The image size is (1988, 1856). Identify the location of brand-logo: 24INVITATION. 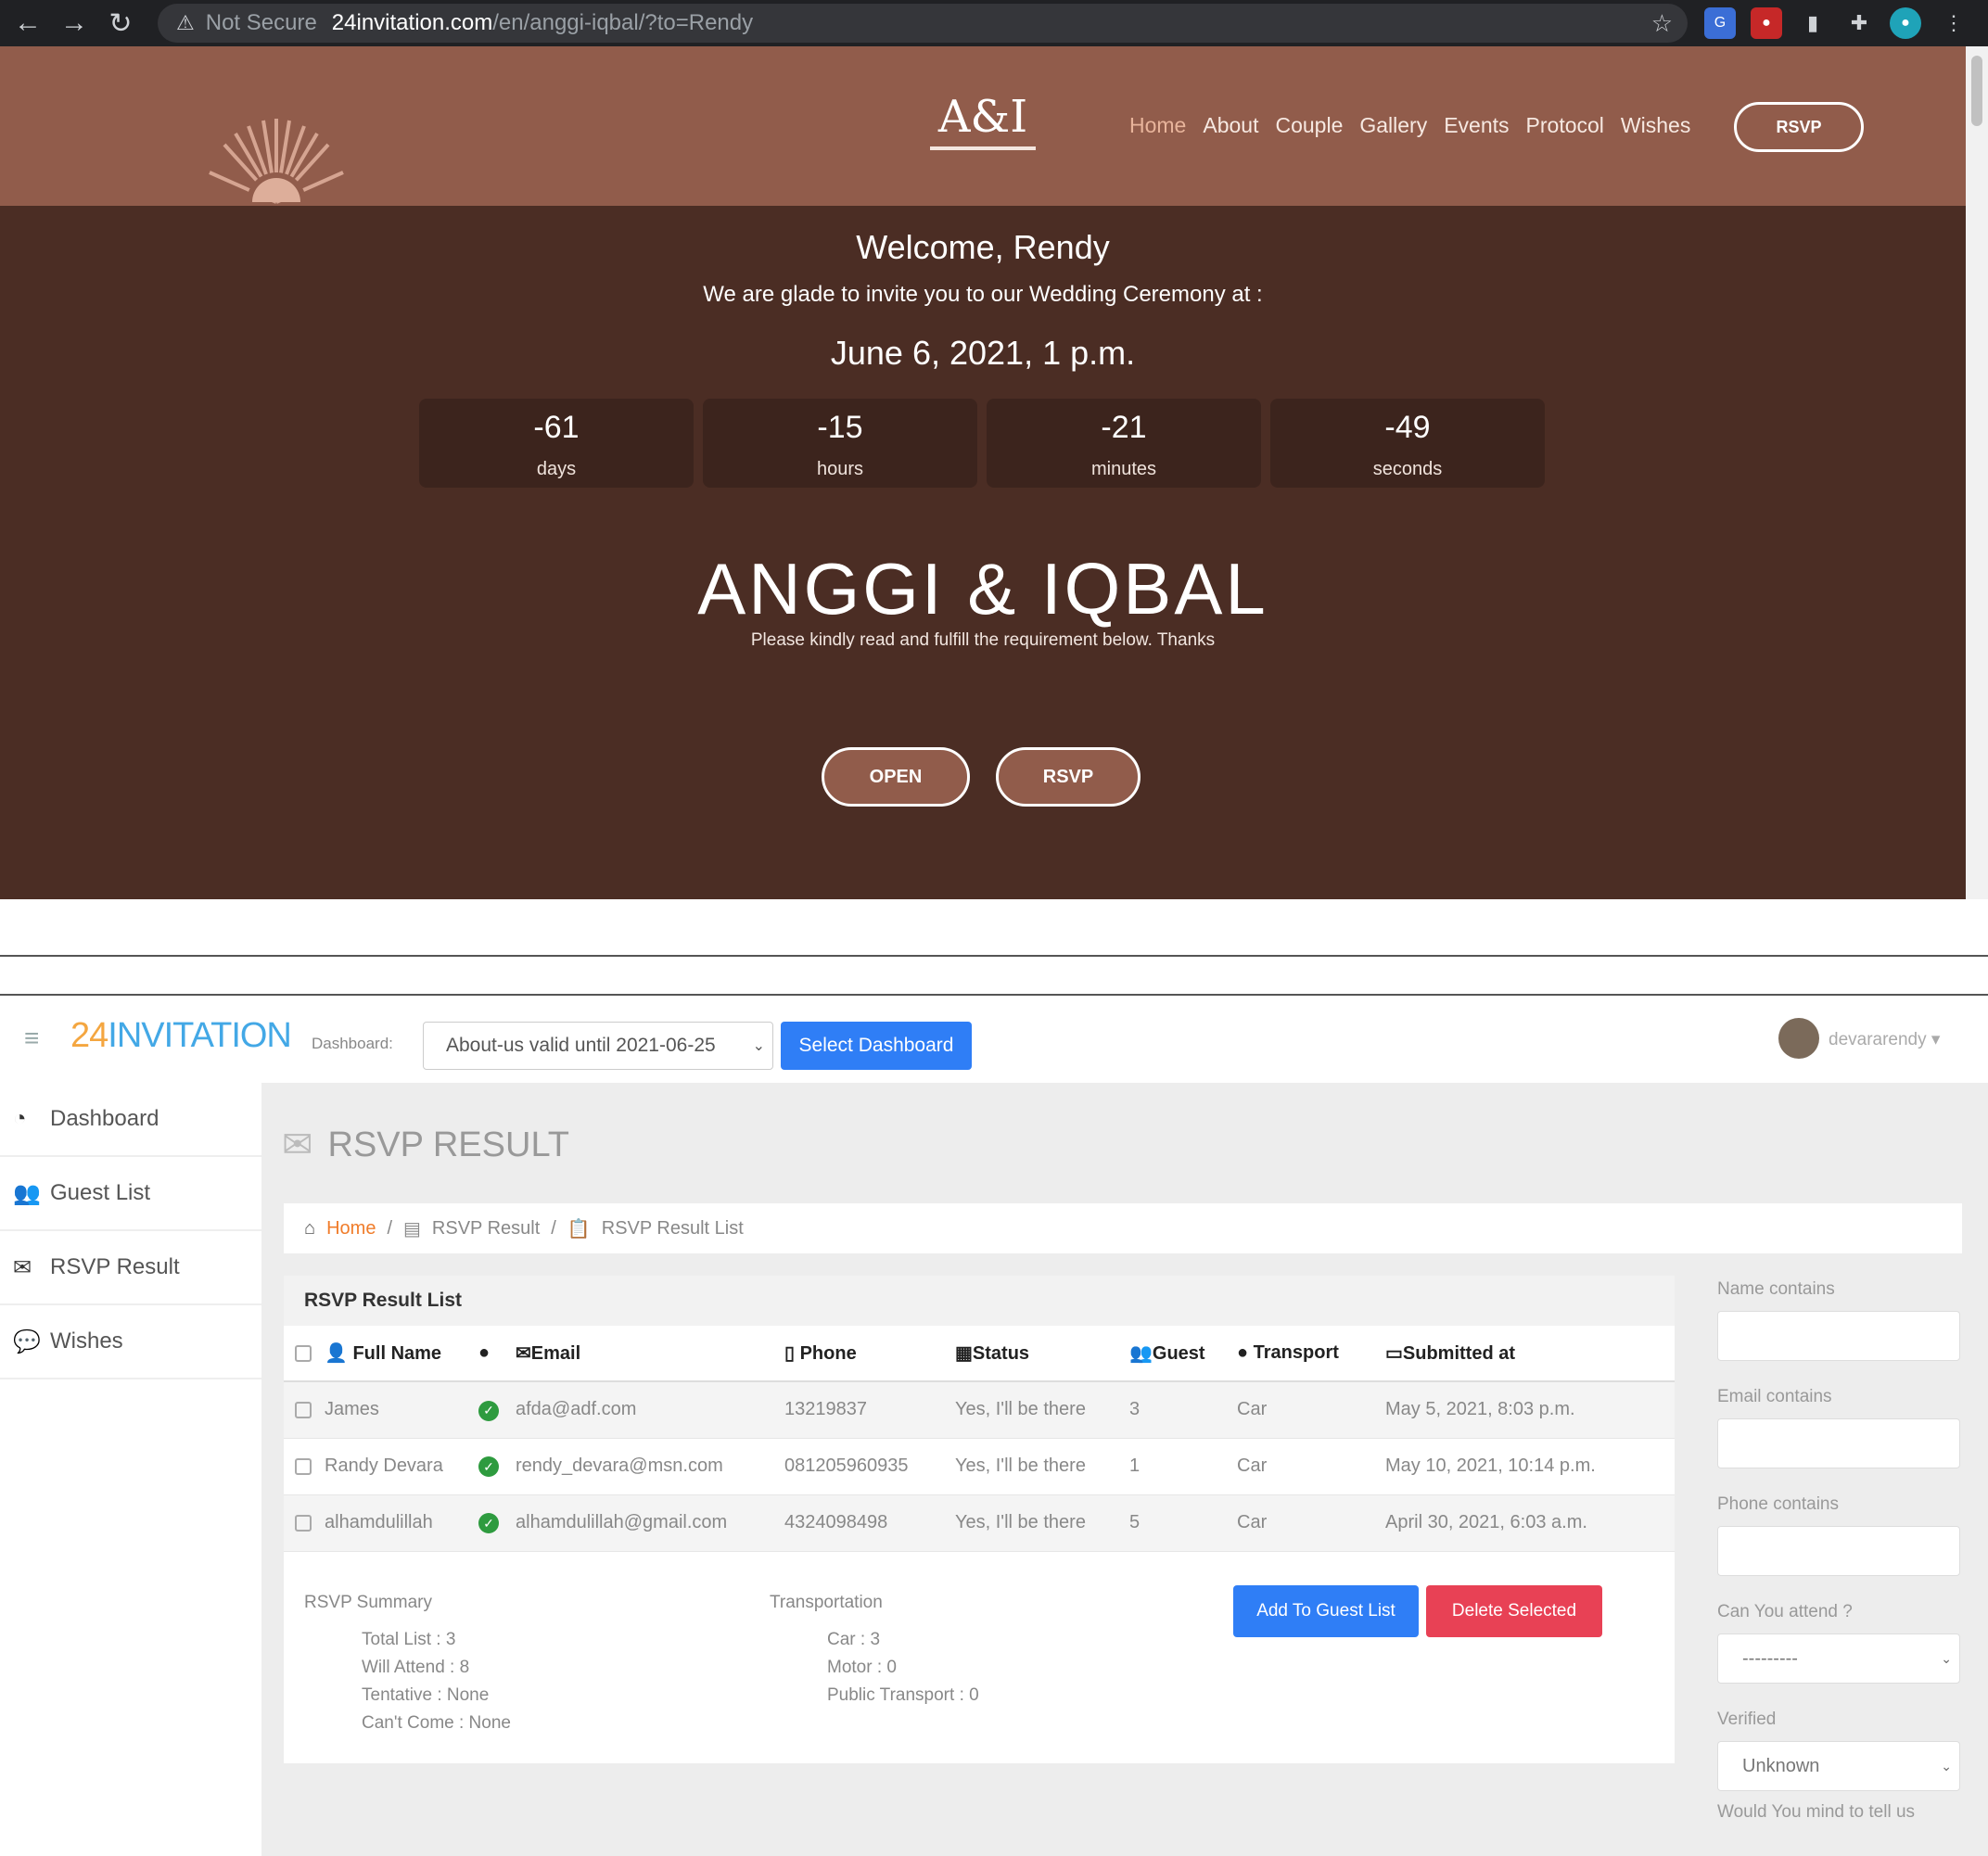
(181, 1036).